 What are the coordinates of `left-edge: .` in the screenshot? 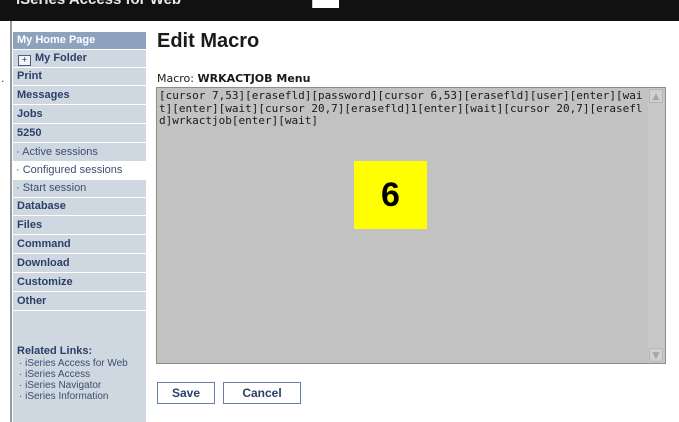 It's located at (6, 221).